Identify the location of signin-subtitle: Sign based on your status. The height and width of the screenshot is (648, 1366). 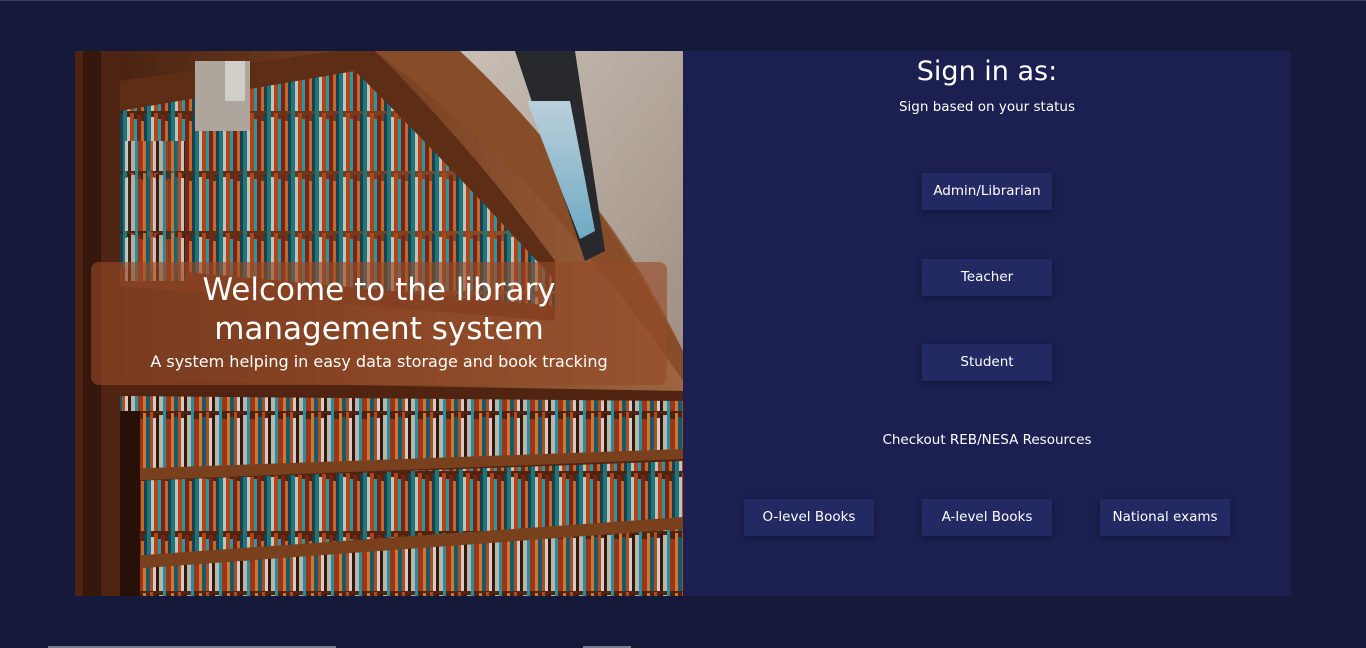
(986, 107).